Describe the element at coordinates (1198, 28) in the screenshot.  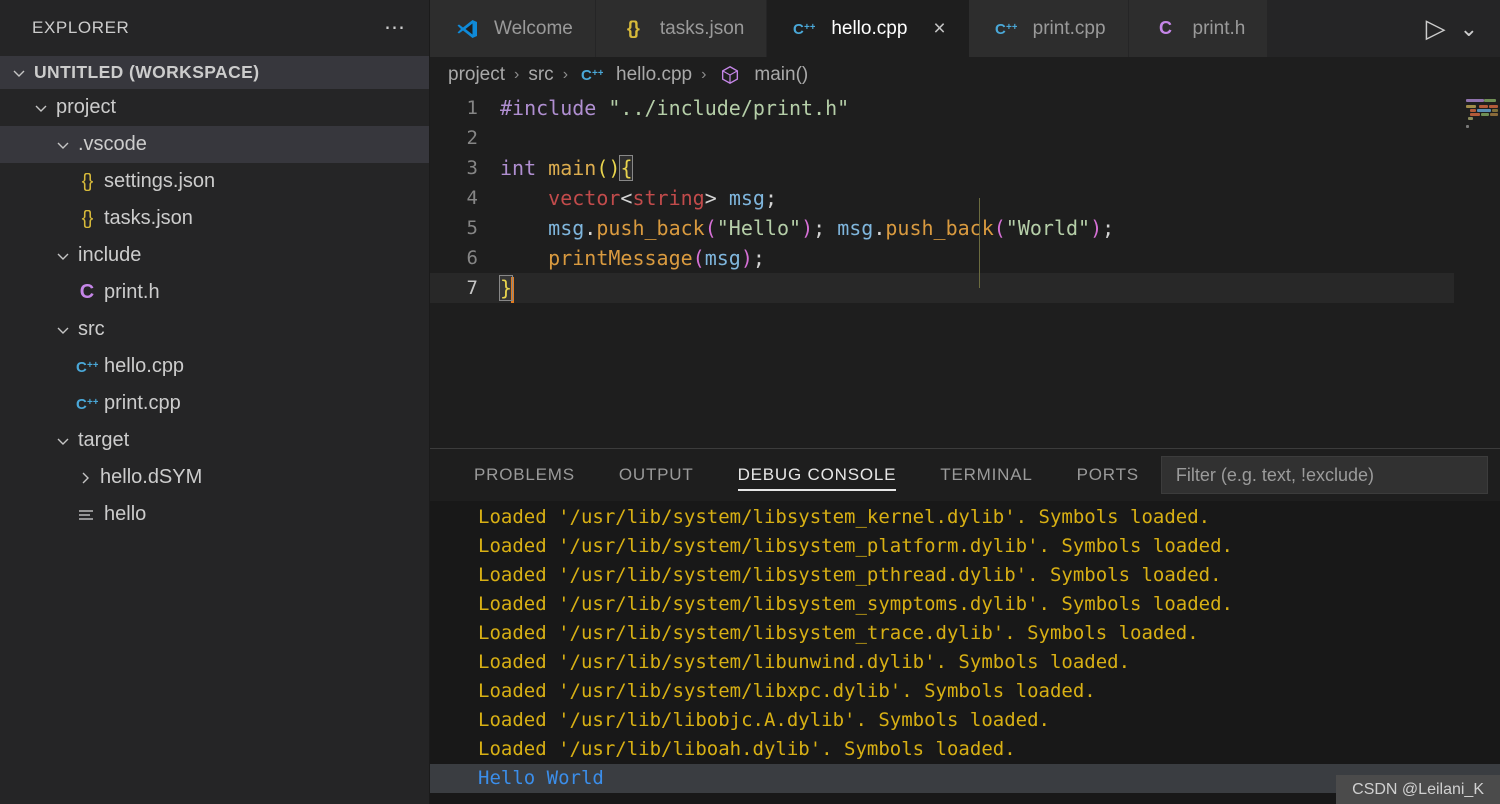
I see `tab-print-h: Cprint.h` at that location.